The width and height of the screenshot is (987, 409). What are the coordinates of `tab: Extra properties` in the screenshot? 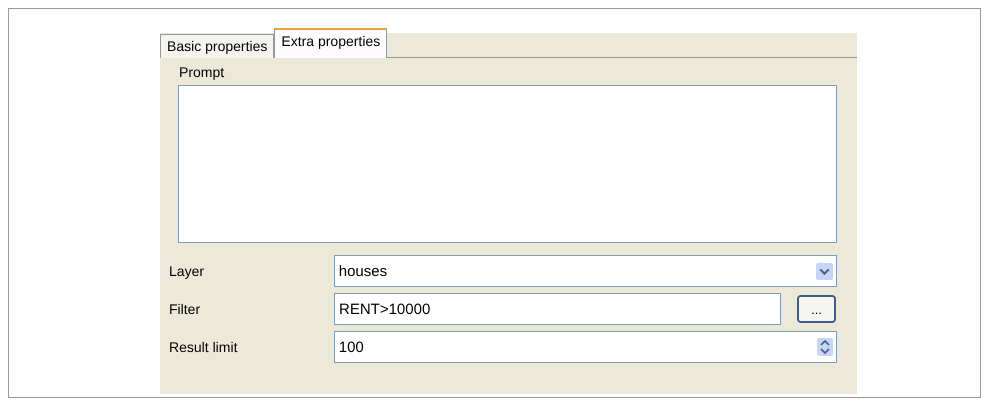 It's located at (331, 43).